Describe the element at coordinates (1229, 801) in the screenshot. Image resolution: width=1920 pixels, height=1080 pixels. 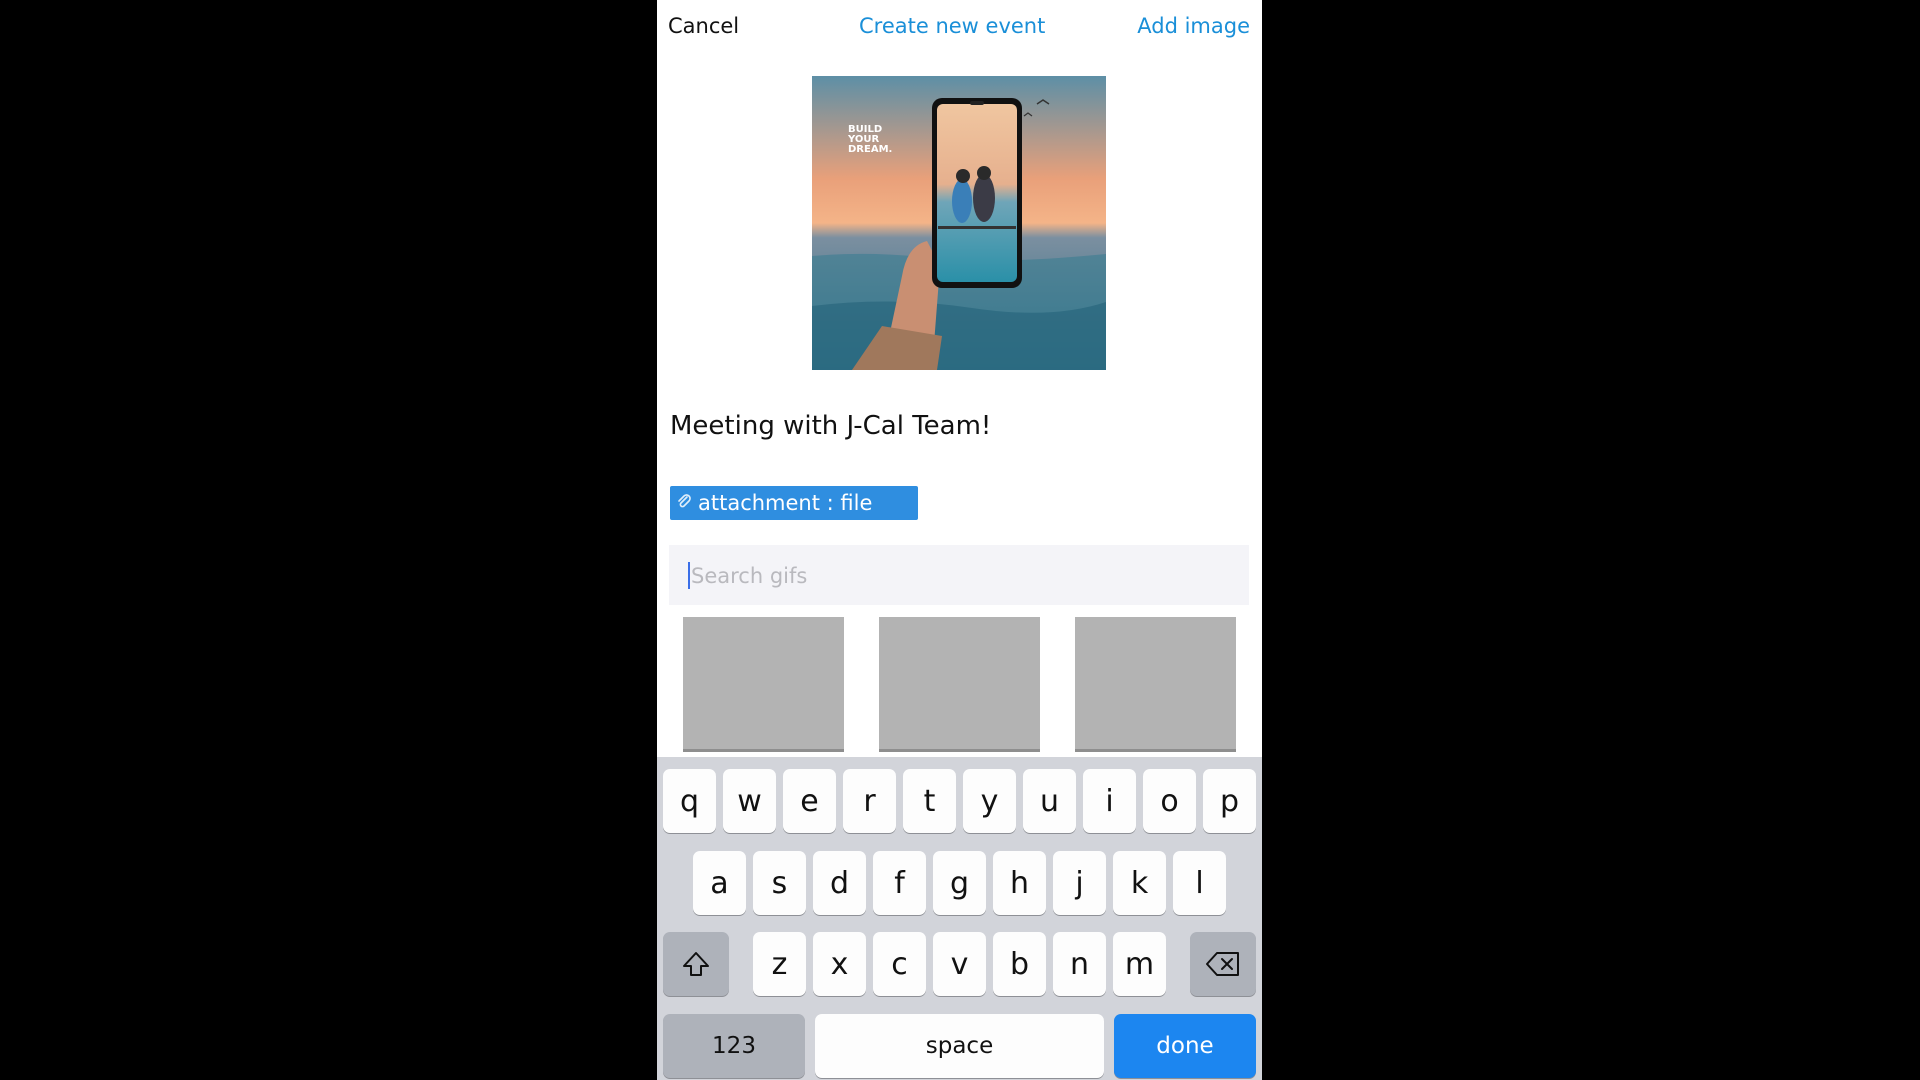
I see `key-p: p` at that location.